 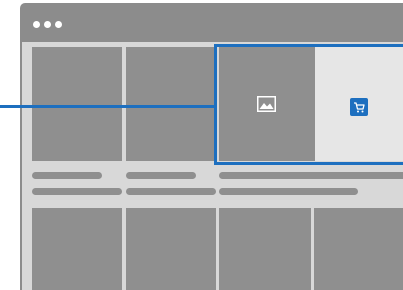 What do you see at coordinates (212, 23) in the screenshot?
I see `browser-titlebar` at bounding box center [212, 23].